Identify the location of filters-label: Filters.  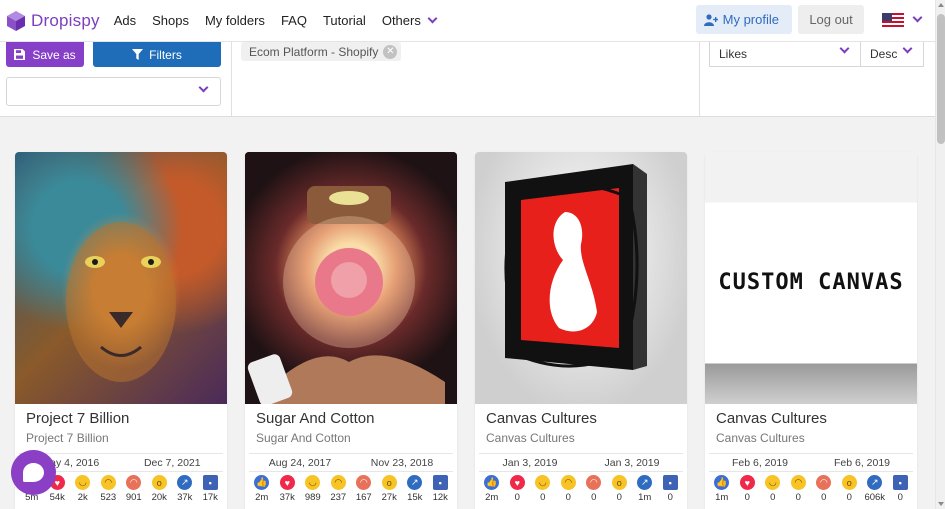
(165, 54).